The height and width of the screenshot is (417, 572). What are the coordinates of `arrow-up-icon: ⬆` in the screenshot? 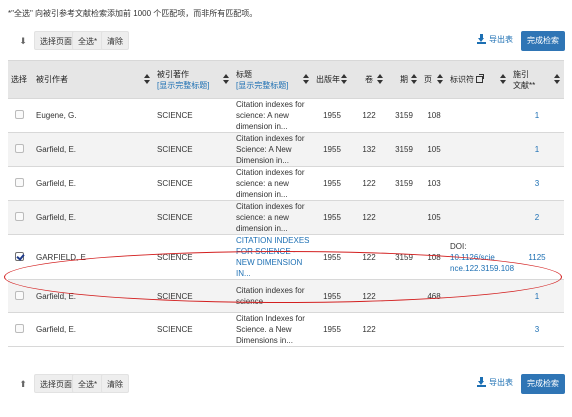 It's located at (23, 384).